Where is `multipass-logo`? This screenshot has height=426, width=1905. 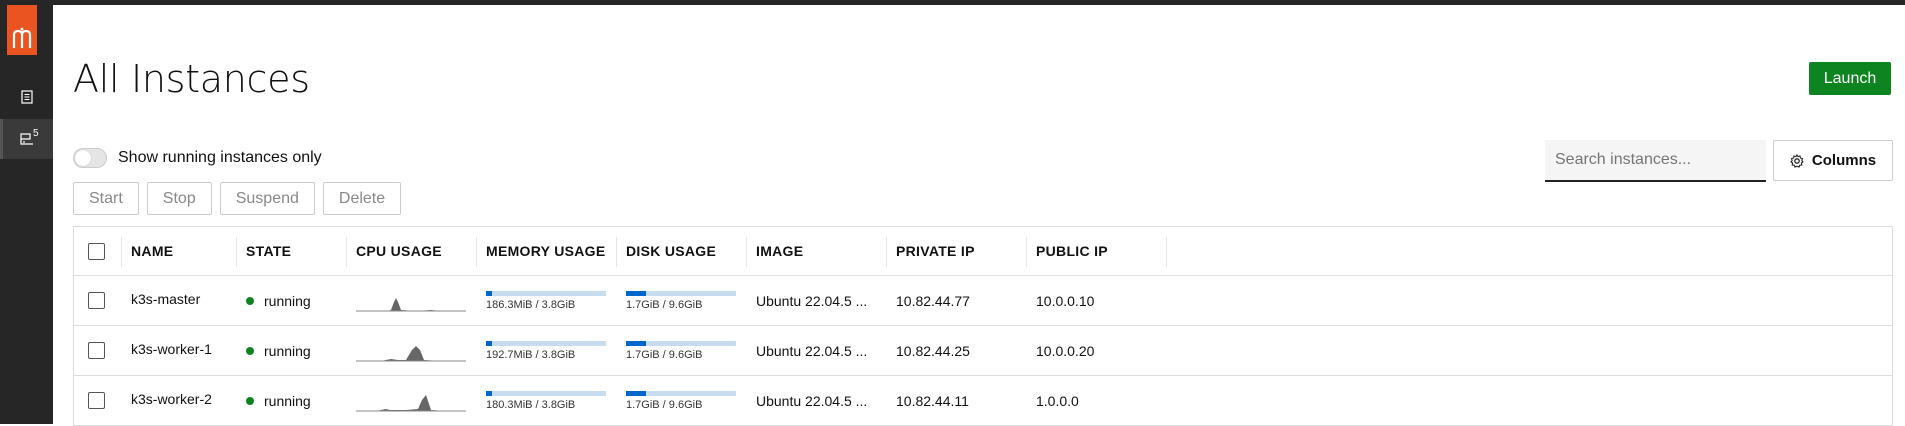 multipass-logo is located at coordinates (22, 30).